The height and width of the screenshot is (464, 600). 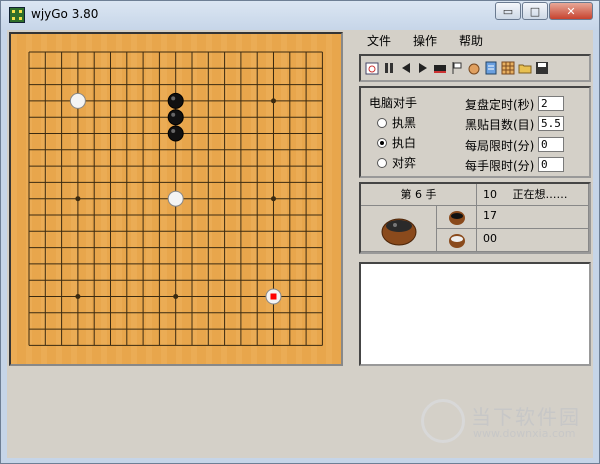 I want to click on menu-operation: 操作, so click(x=425, y=41).